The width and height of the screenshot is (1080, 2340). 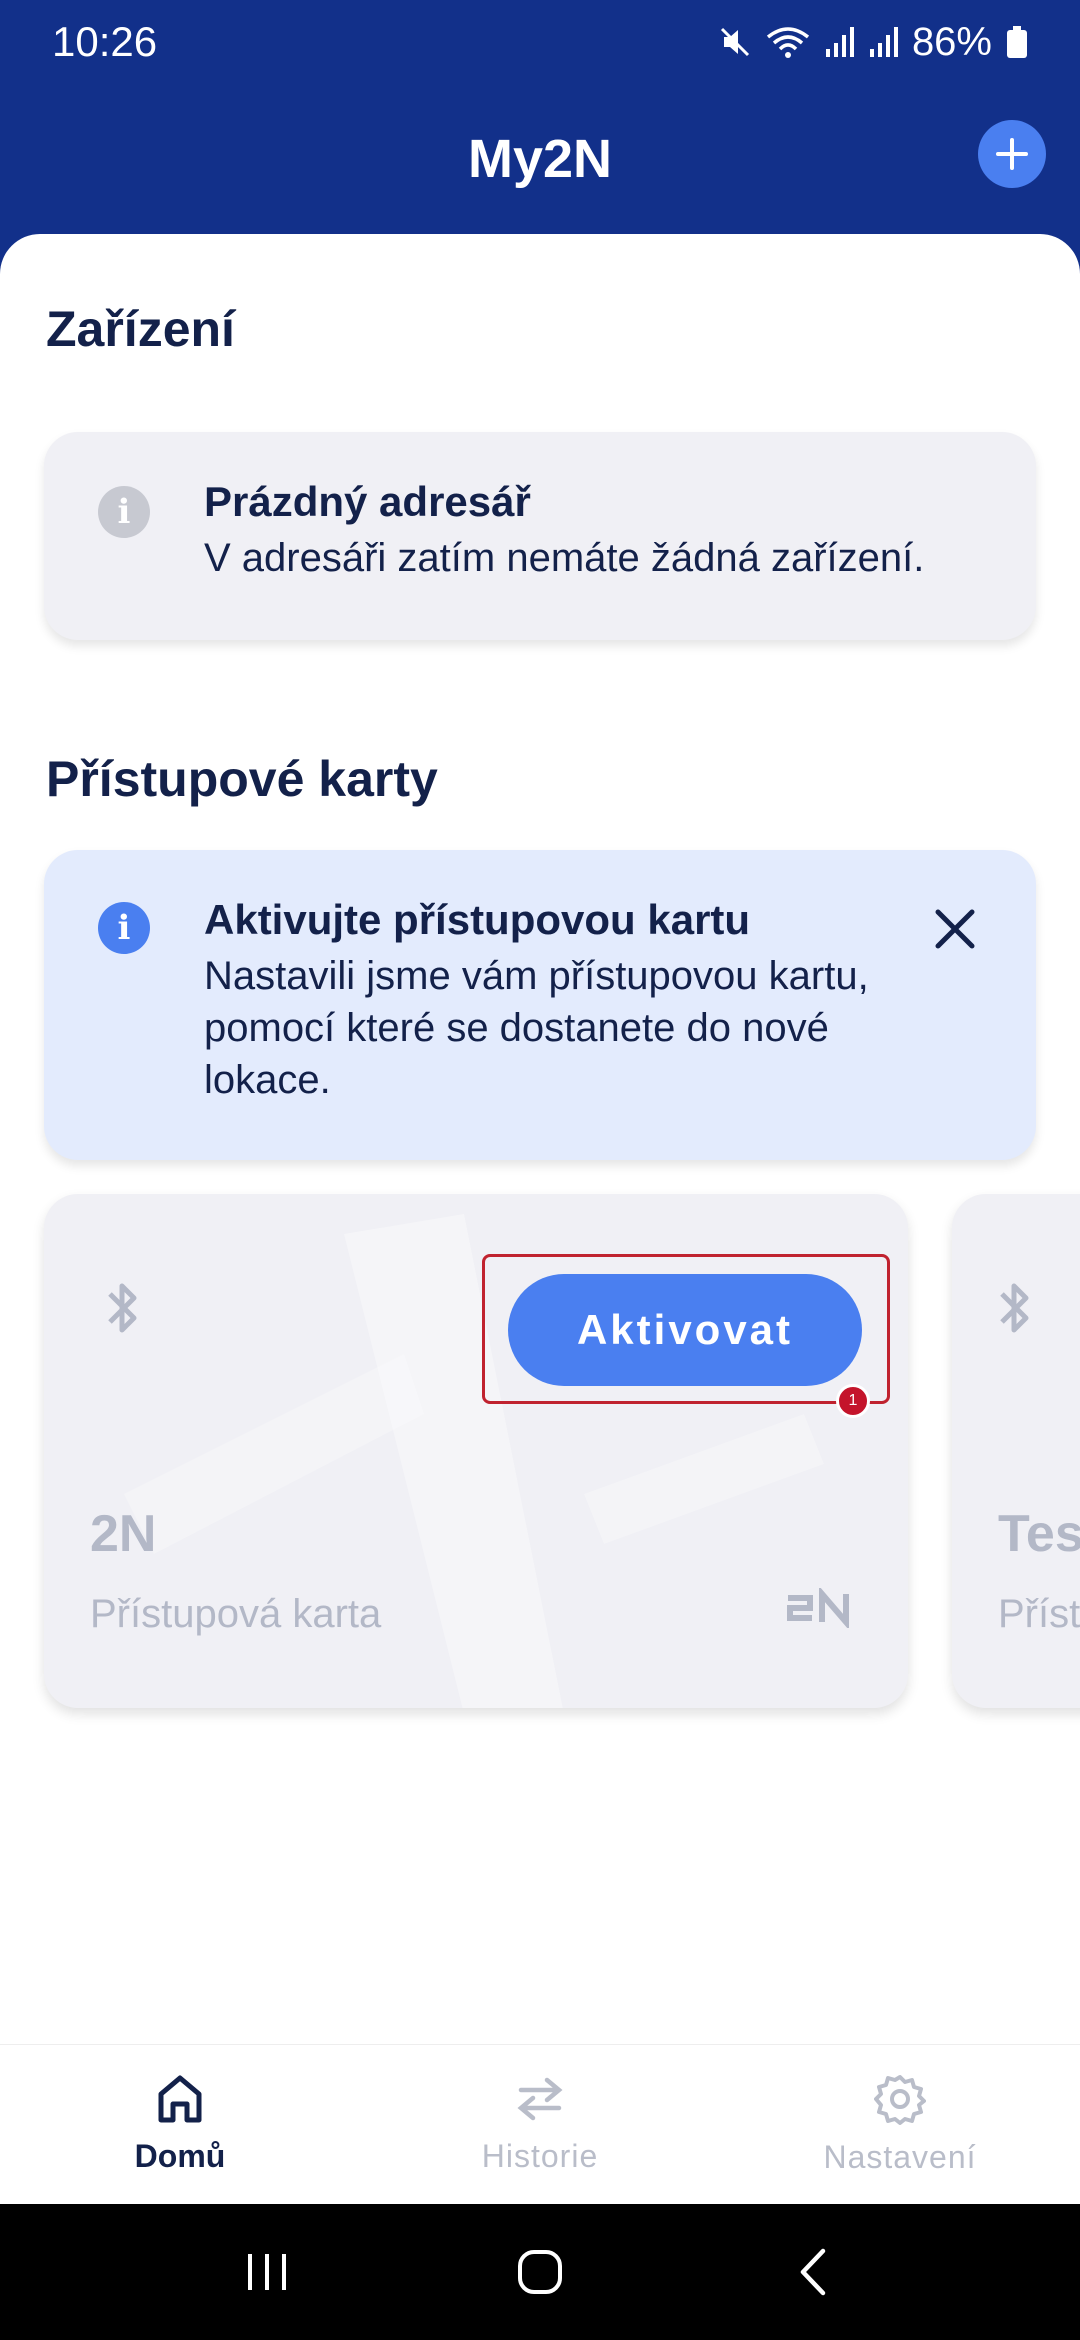 I want to click on nav-item-settings: Nastavení, so click(x=900, y=2124).